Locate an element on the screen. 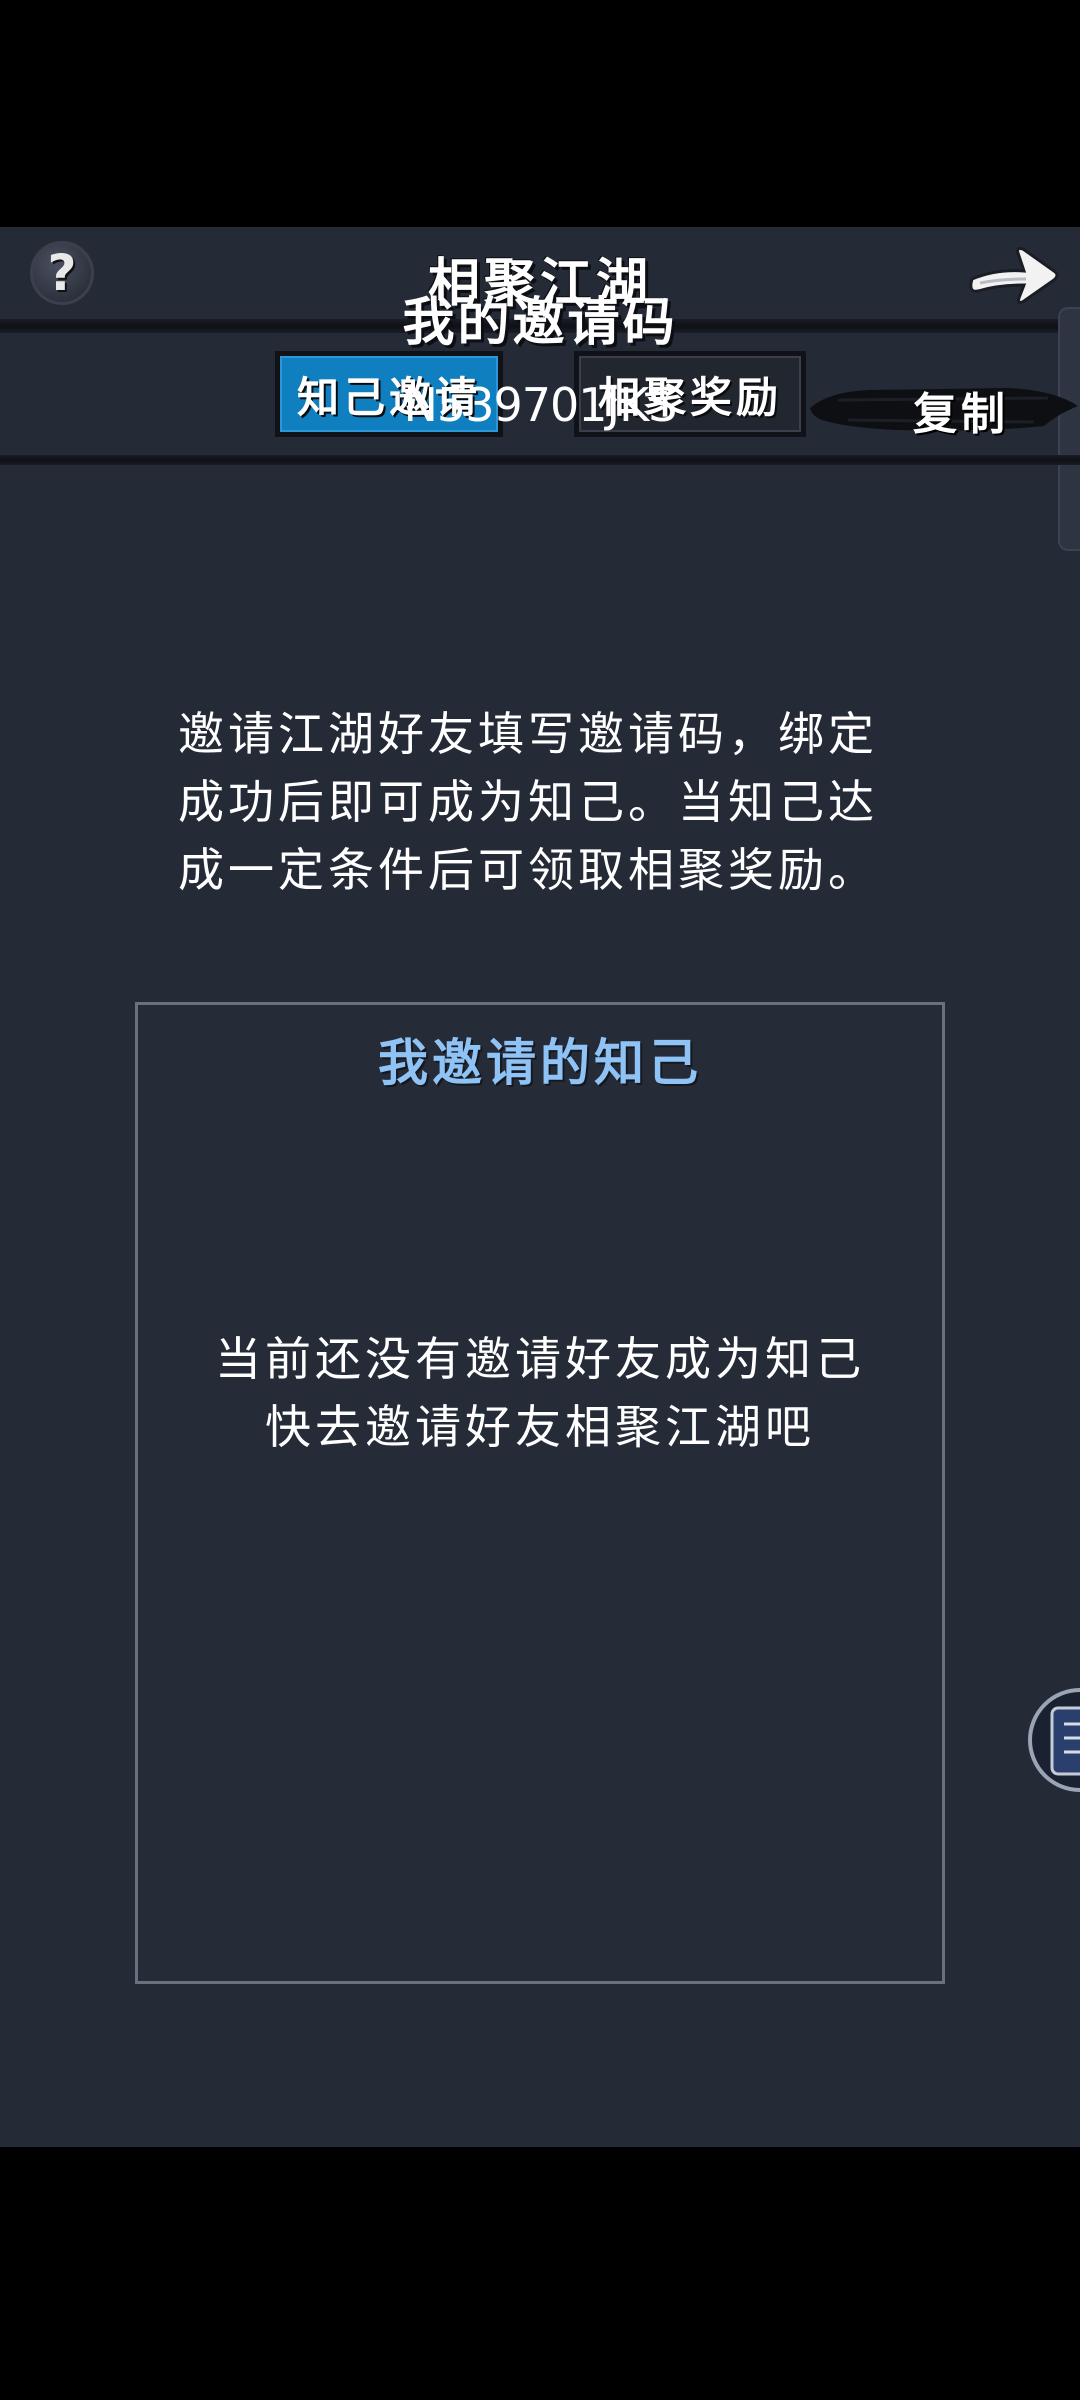 Image resolution: width=1080 pixels, height=2400 pixels. description-line: 成功后即可成为知己。当知己达 is located at coordinates (528, 802).